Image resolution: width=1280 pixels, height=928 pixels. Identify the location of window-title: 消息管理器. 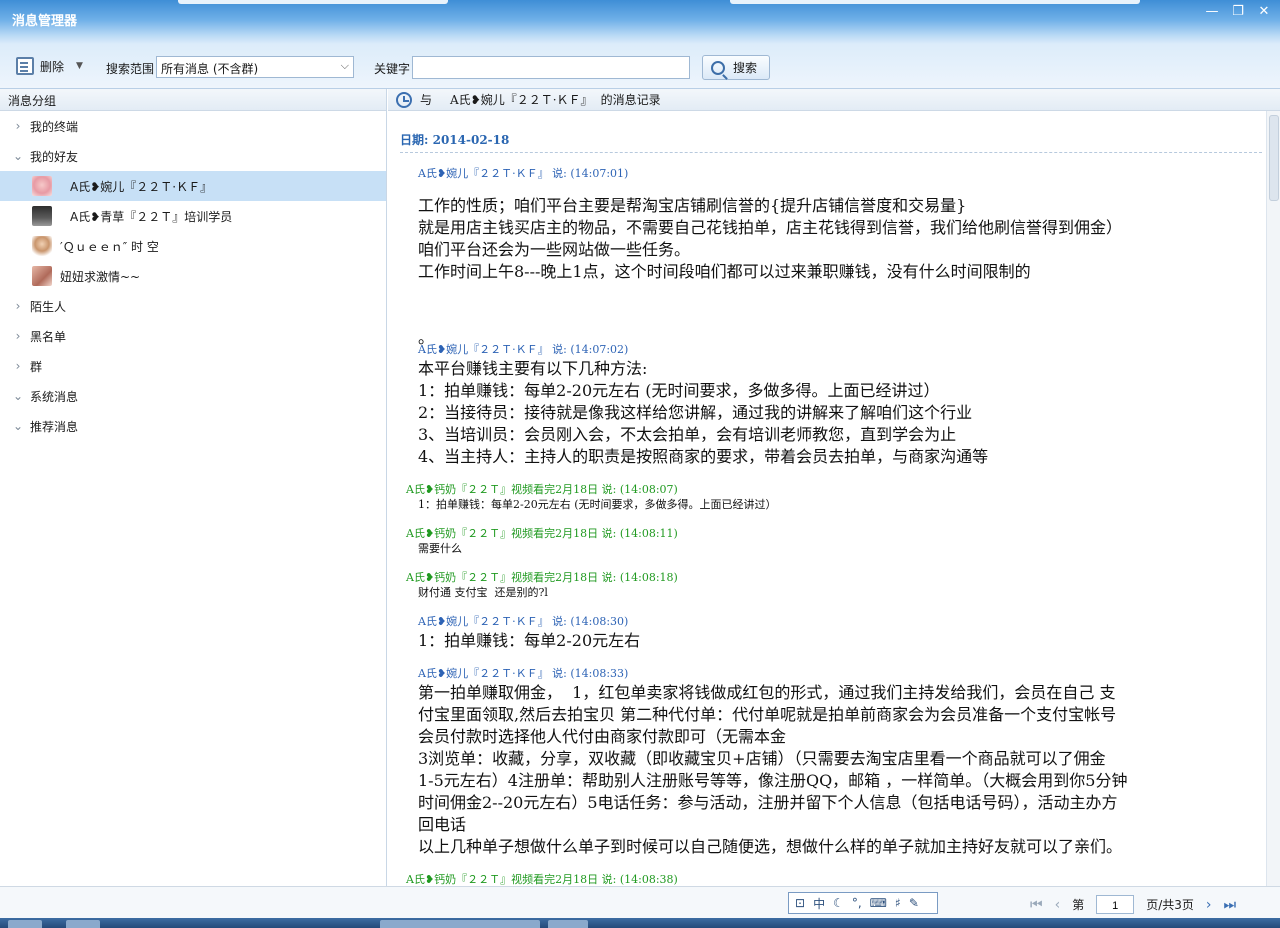
(45, 21).